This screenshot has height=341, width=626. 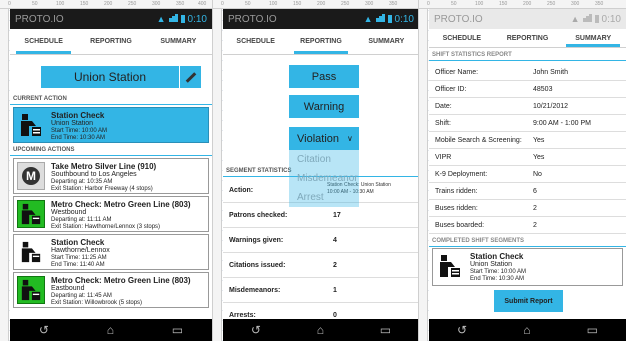 I want to click on card-line2: Southbound to Los Angeles, so click(x=94, y=175).